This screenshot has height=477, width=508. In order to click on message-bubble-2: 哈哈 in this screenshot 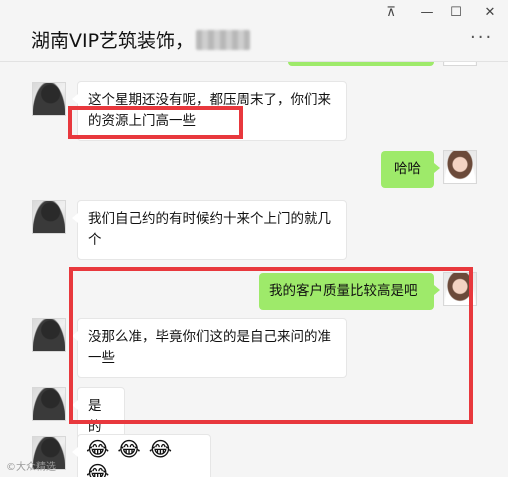, I will do `click(410, 169)`.